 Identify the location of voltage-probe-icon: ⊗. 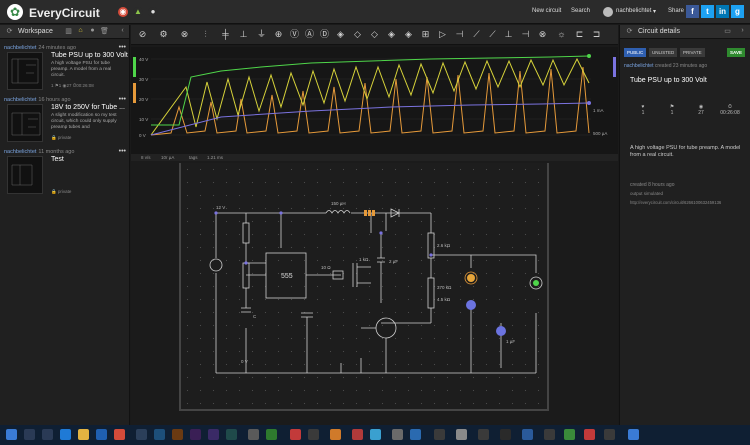
(184, 34).